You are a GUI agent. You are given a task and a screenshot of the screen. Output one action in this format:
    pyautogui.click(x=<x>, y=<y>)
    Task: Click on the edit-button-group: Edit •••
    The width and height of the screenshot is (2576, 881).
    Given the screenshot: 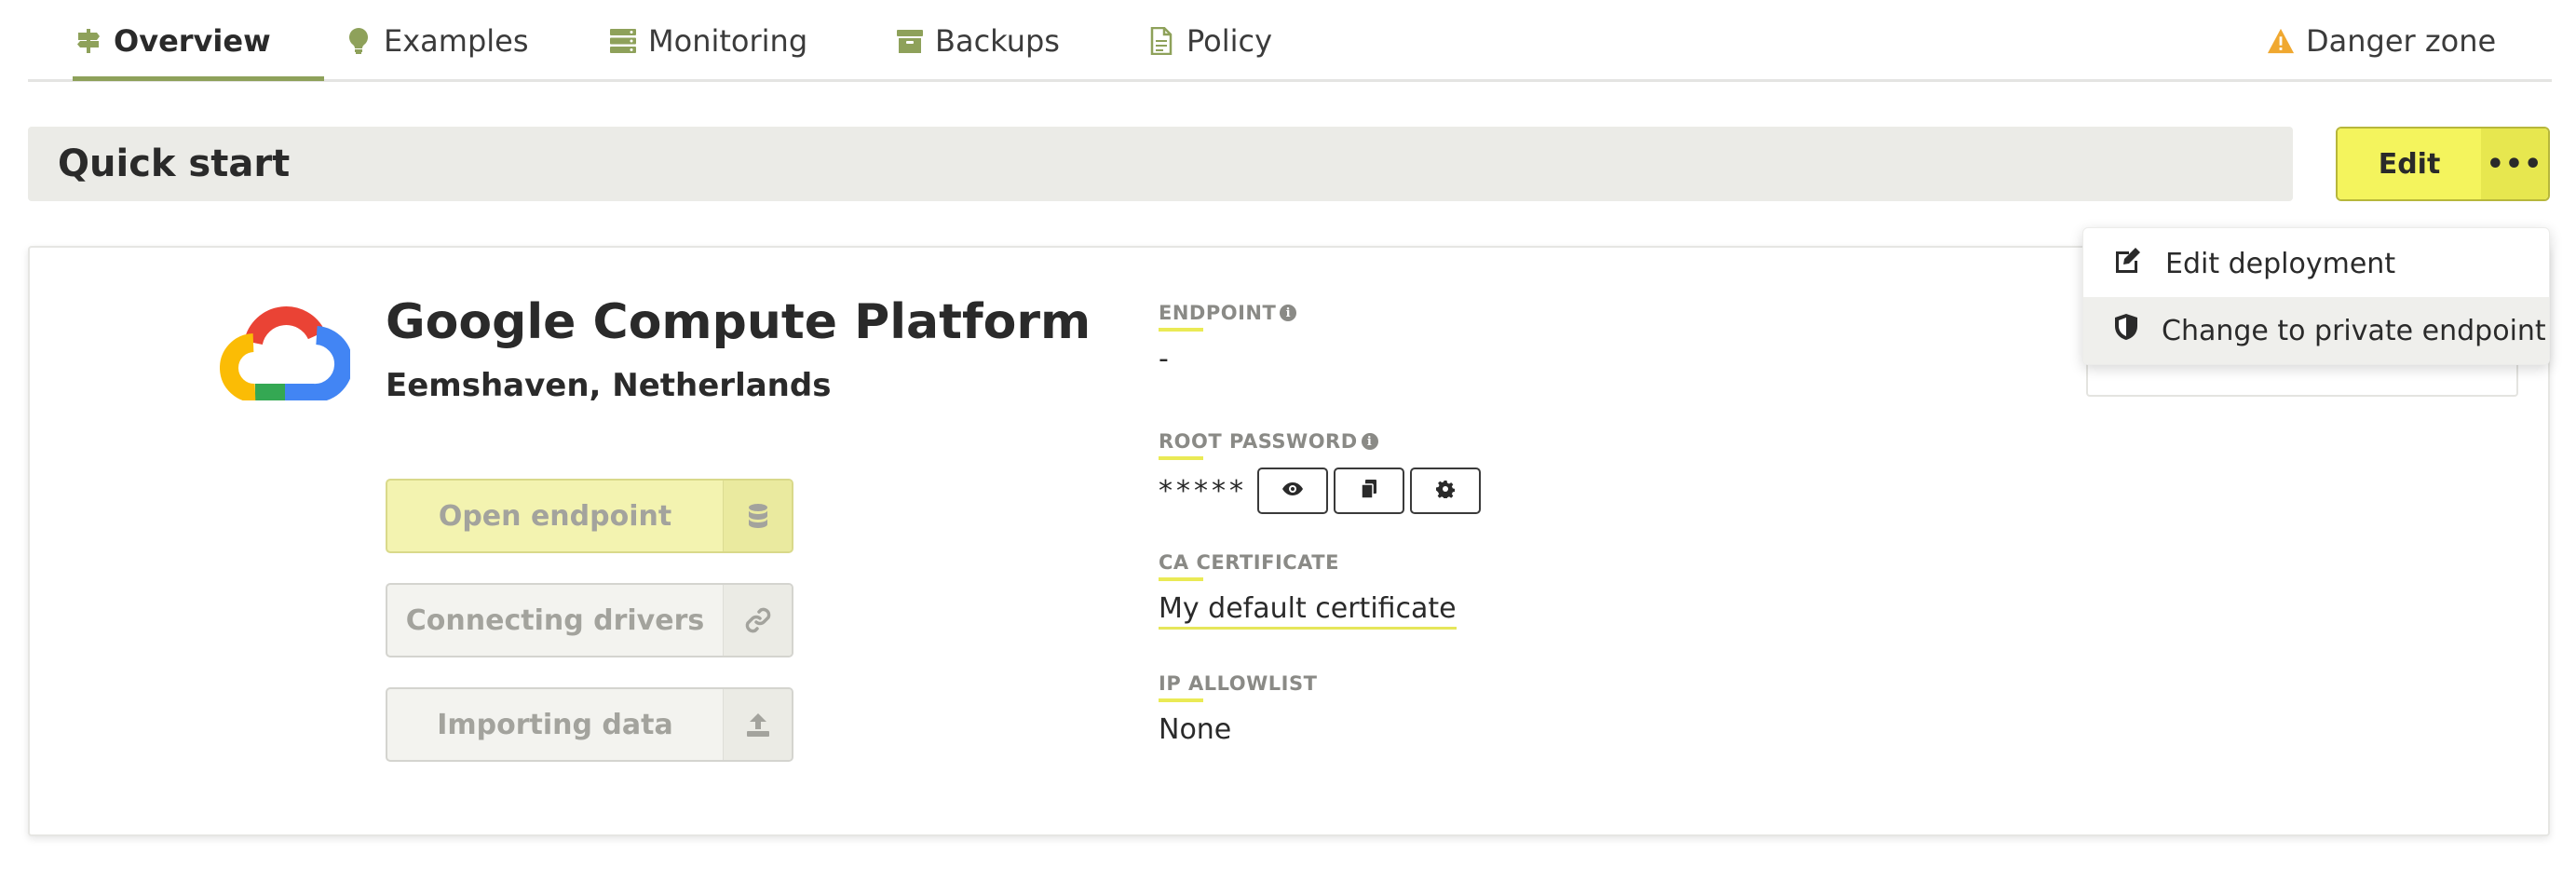 What is the action you would take?
    pyautogui.click(x=2443, y=164)
    